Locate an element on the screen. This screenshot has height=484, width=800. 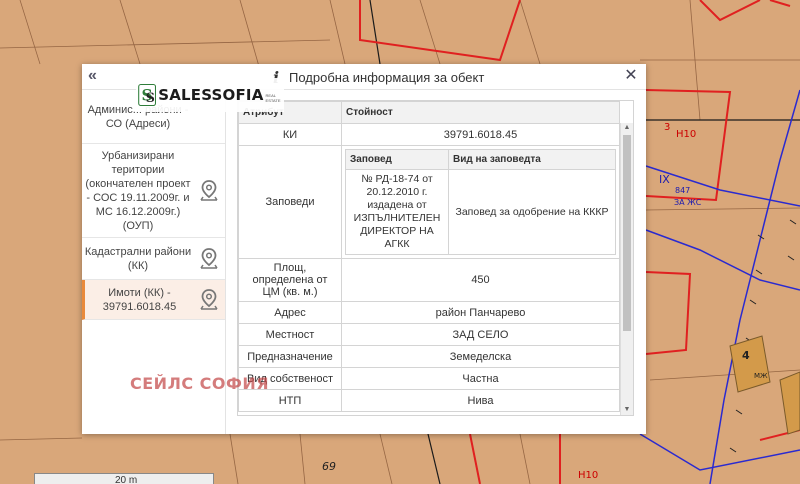
table-row: Вид собственост Частна is located at coordinates (429, 378).